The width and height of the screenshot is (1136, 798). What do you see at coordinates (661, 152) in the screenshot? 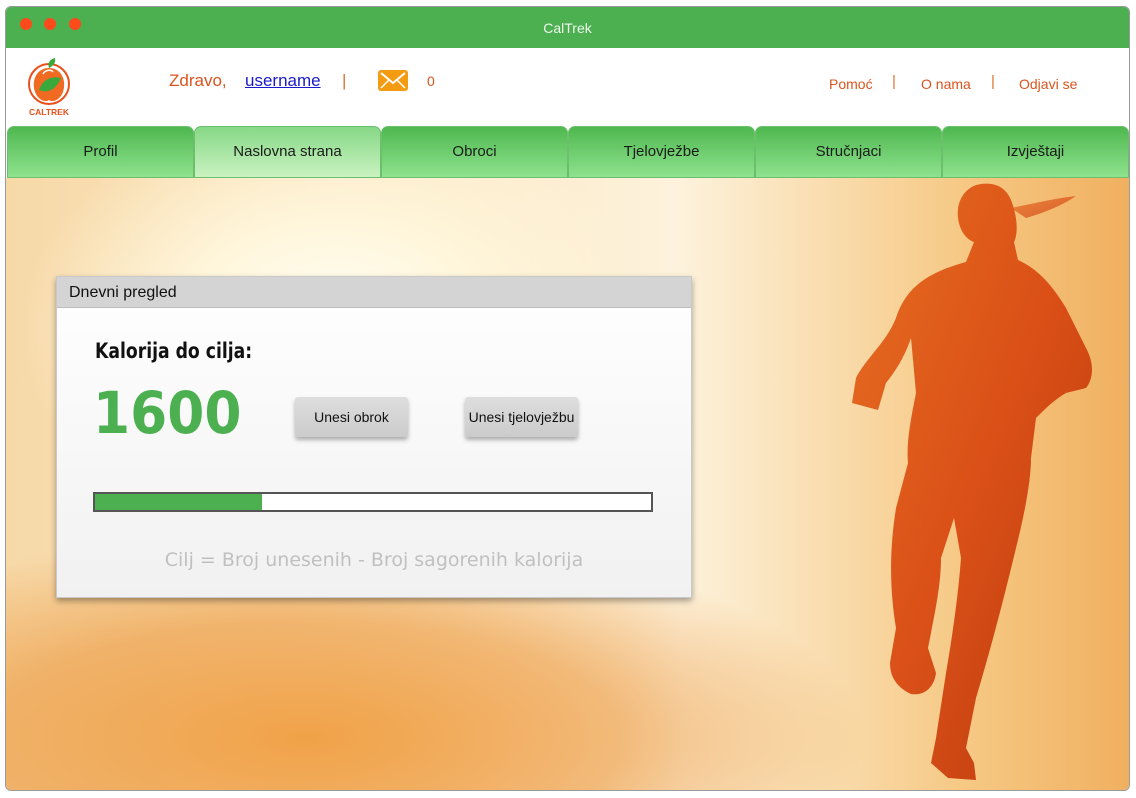
I see `tab-tjelovjezbe: Tjelovježbe` at bounding box center [661, 152].